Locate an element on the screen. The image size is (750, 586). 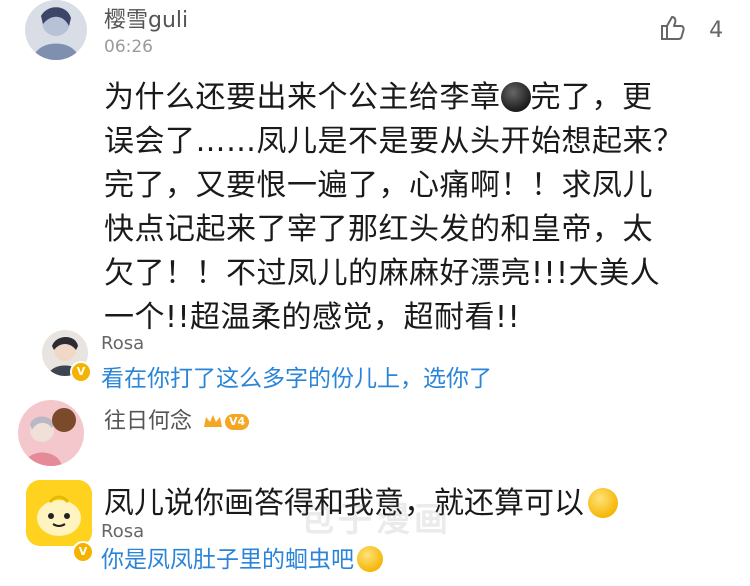
crown-icon is located at coordinates (213, 422).